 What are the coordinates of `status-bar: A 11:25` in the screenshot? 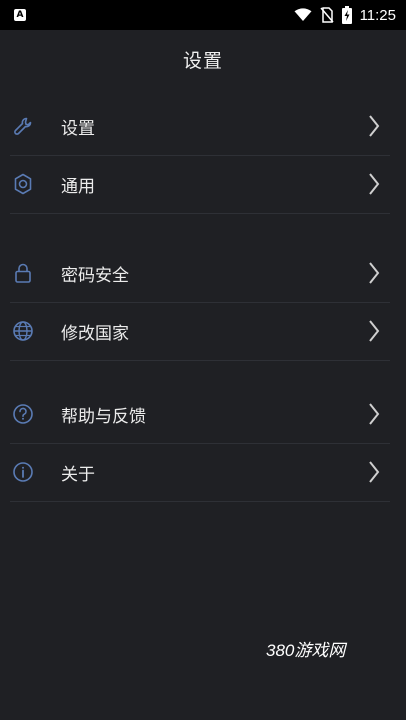 It's located at (203, 15).